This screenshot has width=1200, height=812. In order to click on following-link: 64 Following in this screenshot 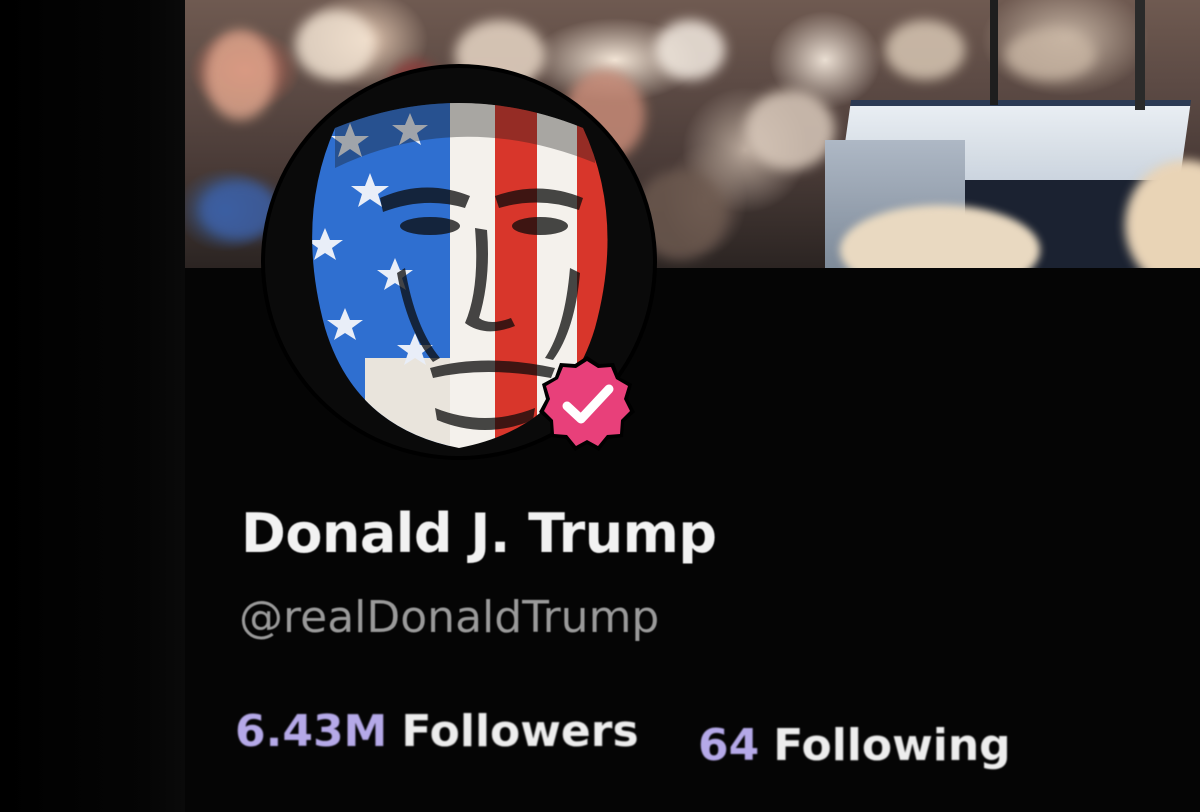, I will do `click(854, 745)`.